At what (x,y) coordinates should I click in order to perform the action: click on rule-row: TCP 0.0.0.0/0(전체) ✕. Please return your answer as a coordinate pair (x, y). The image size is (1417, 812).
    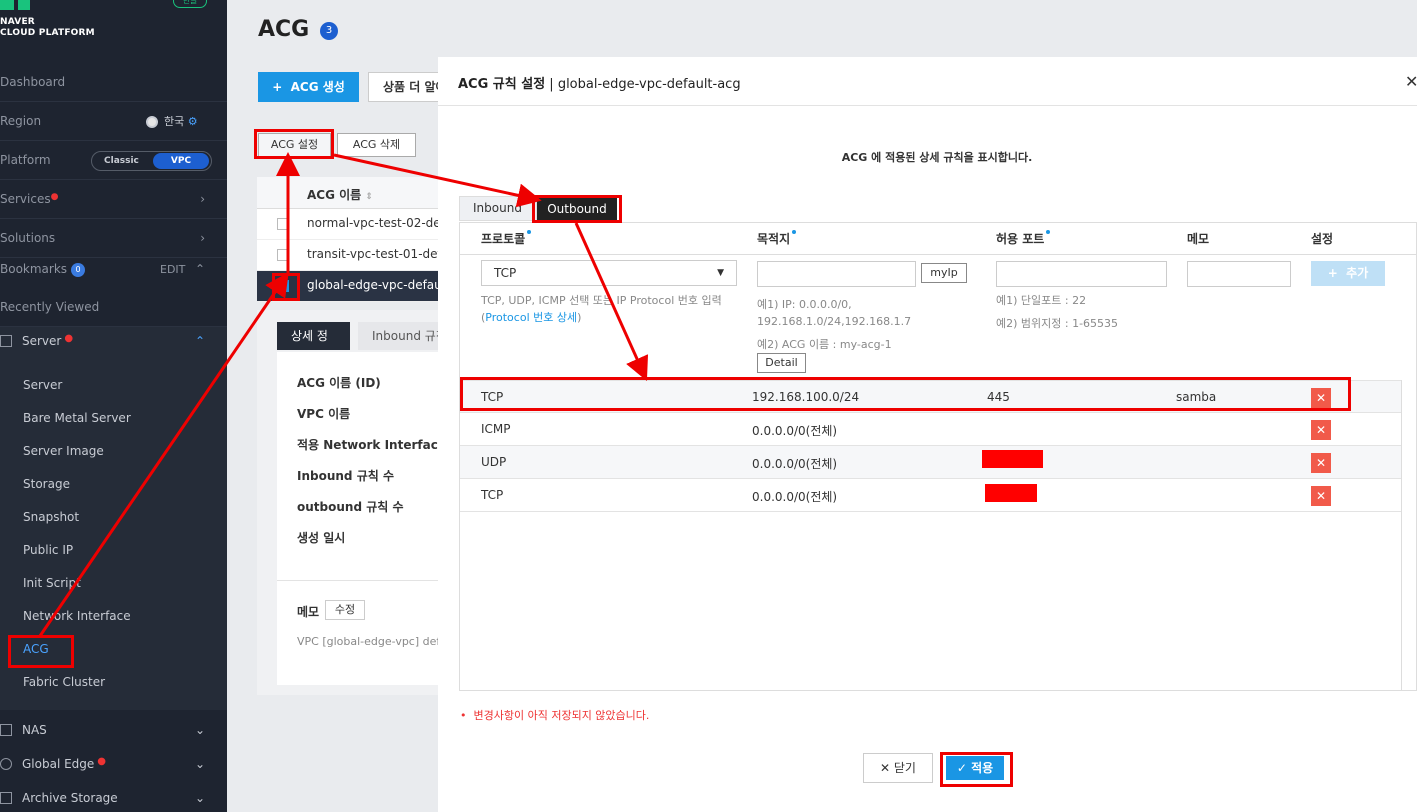
    Looking at the image, I should click on (930, 495).